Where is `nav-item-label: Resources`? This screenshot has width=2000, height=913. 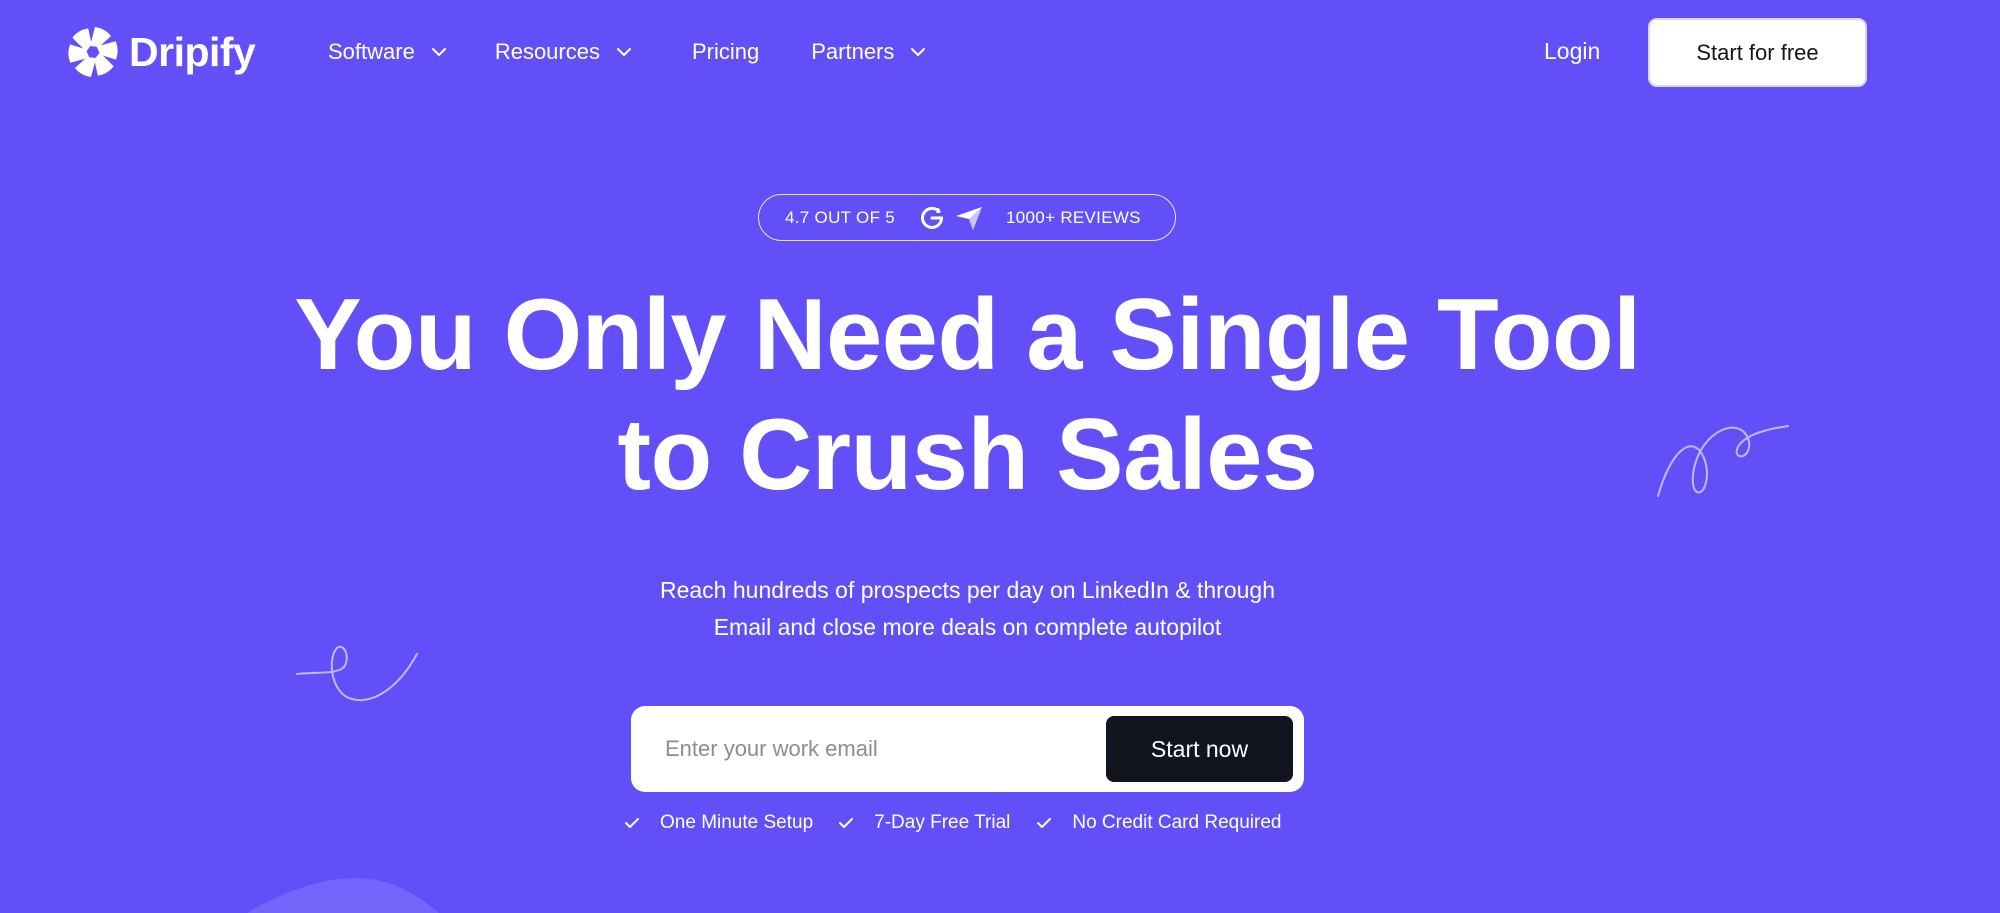 nav-item-label: Resources is located at coordinates (547, 51).